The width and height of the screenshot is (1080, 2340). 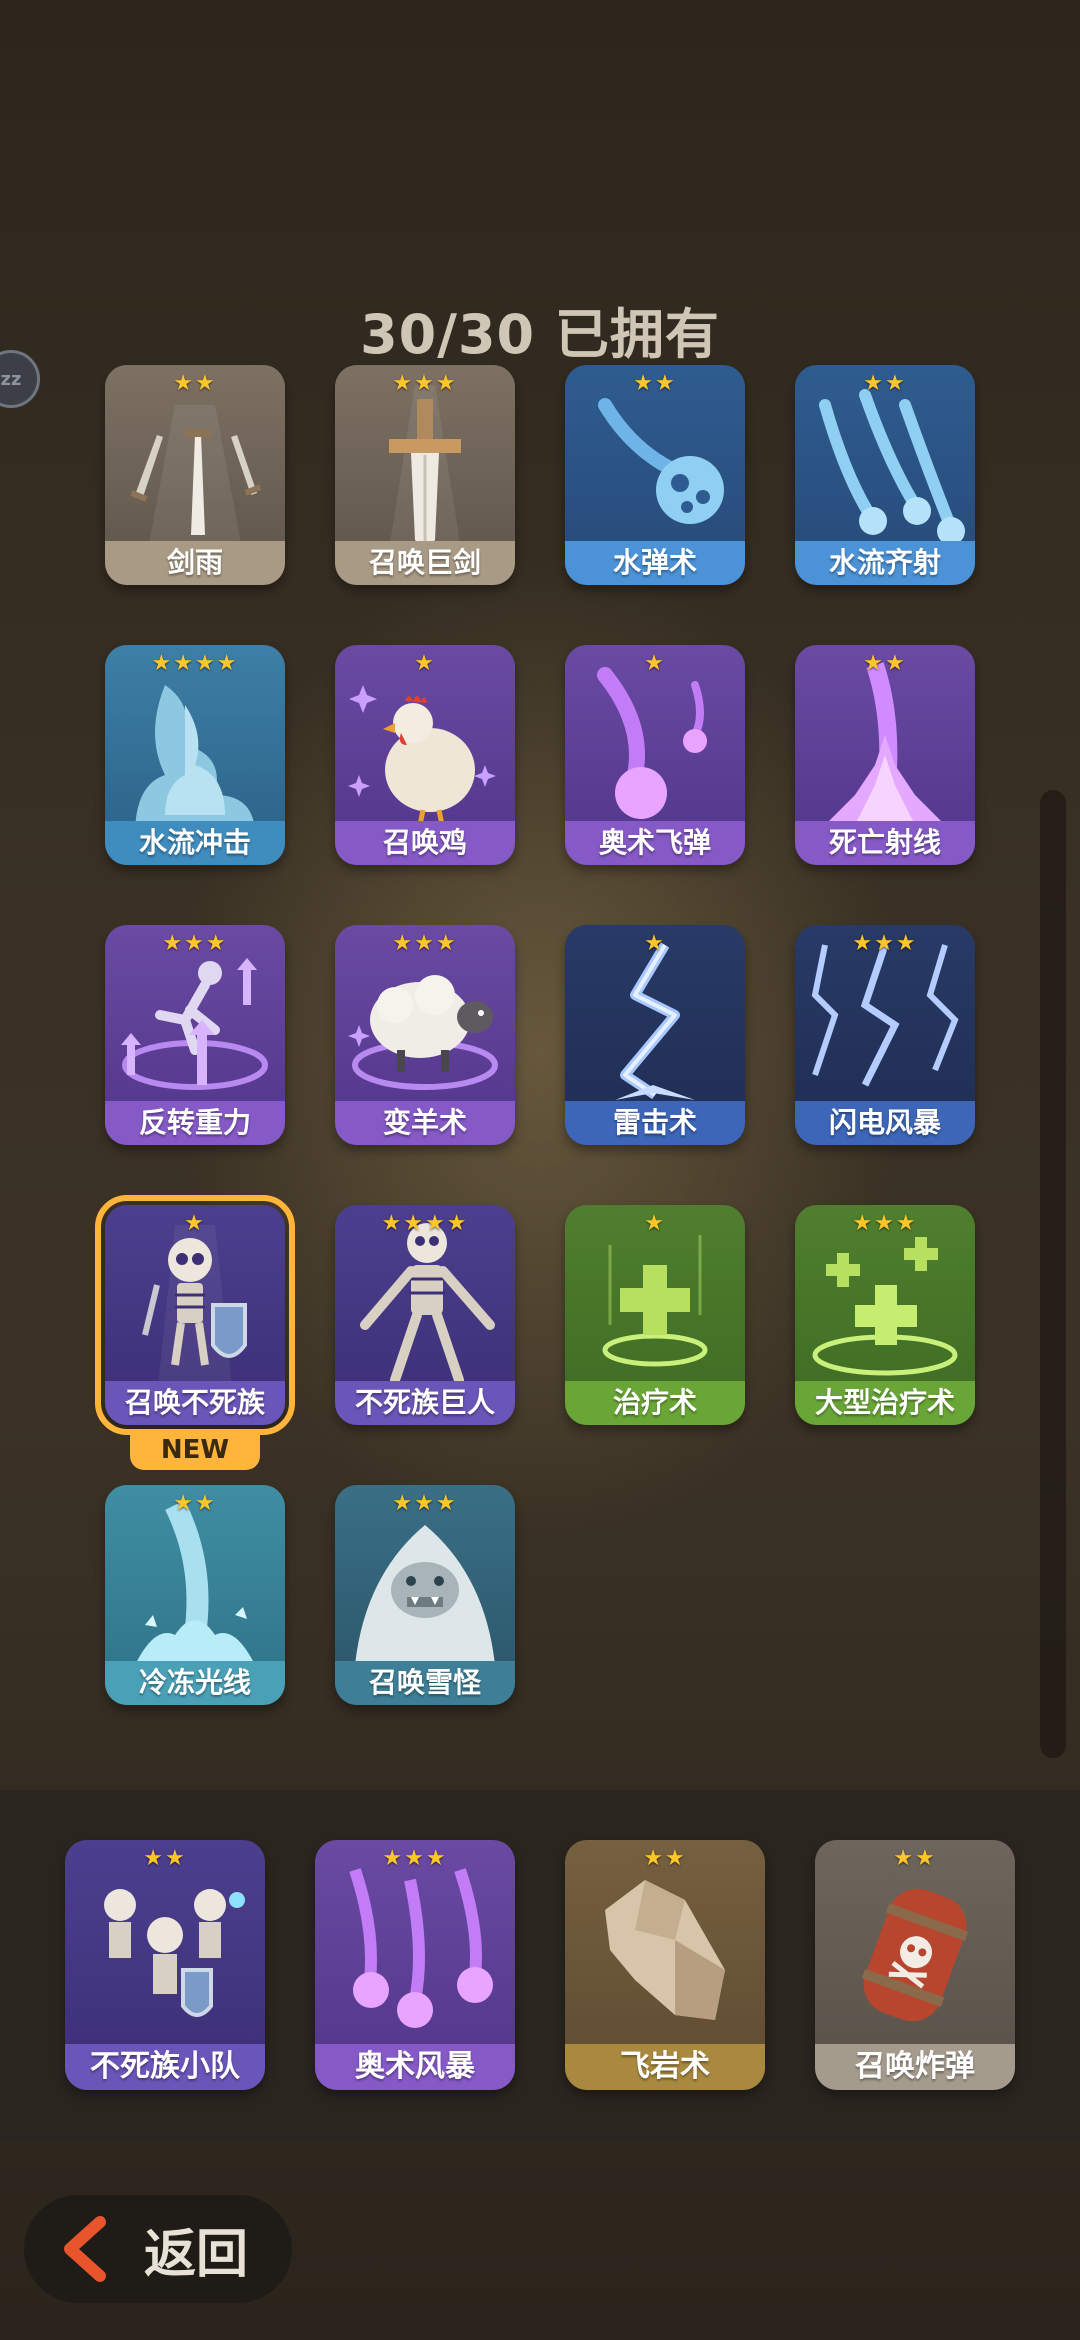 I want to click on spell-card-summon-chicken: ★ 召唤鸡, so click(x=425, y=755).